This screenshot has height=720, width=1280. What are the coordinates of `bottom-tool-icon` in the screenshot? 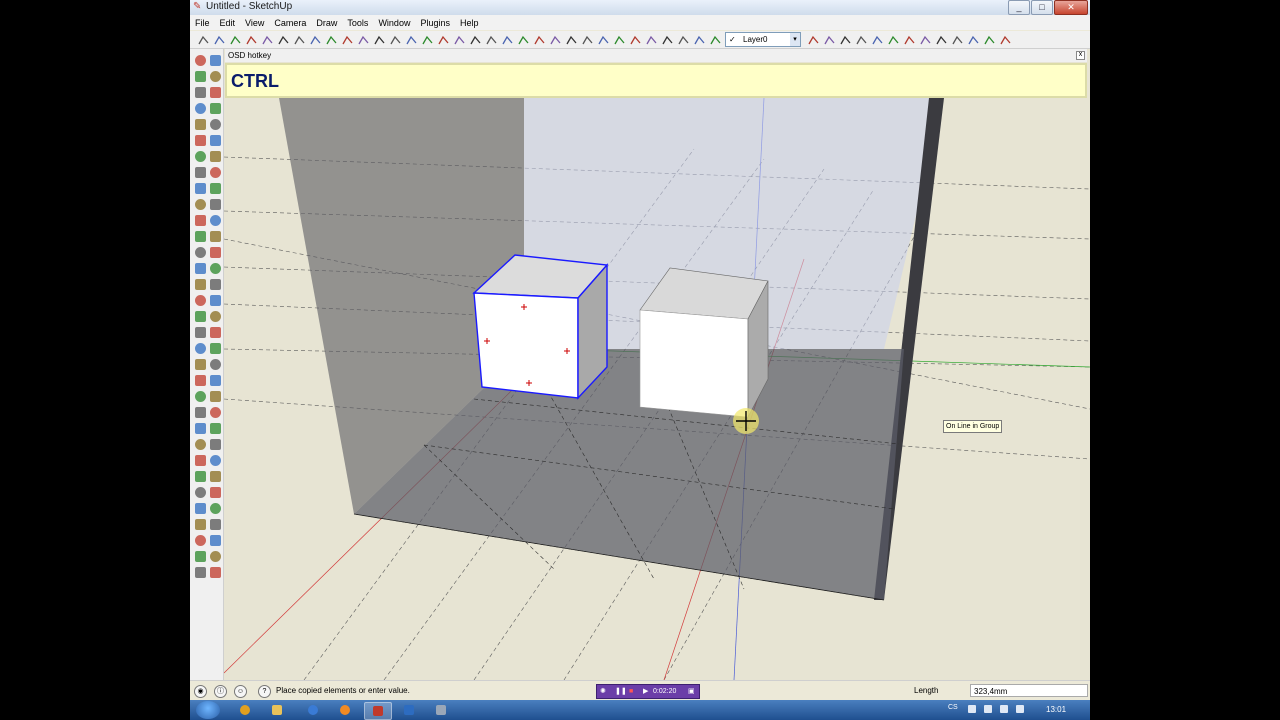 It's located at (555, 40).